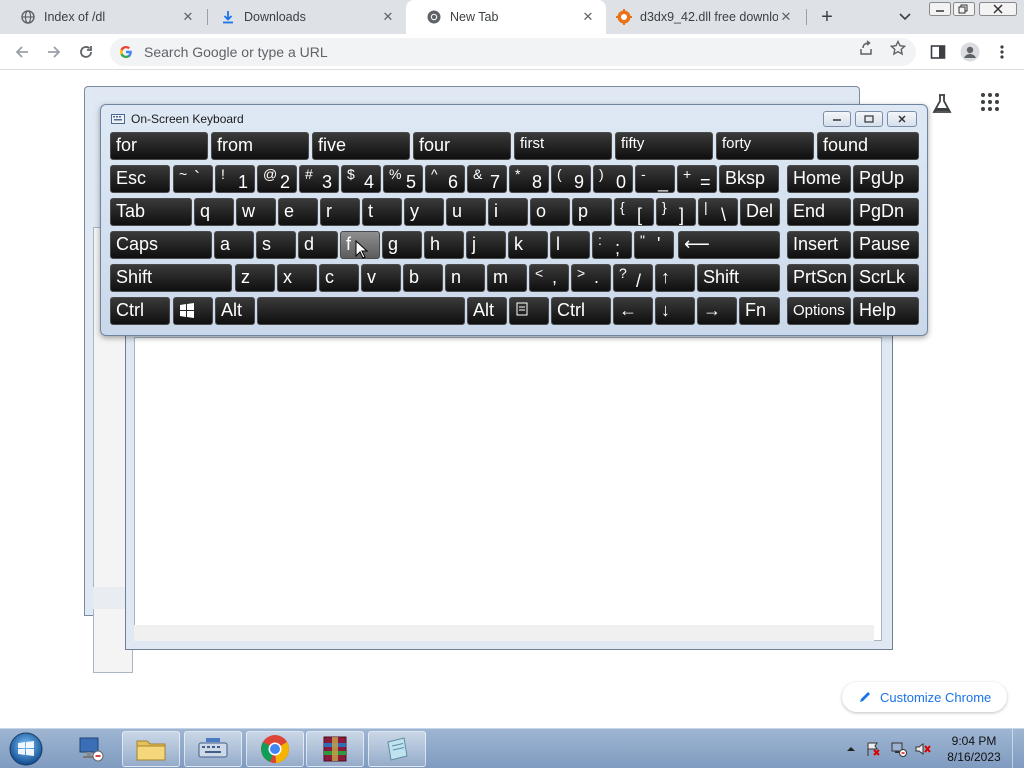 The image size is (1024, 772). Describe the element at coordinates (528, 245) in the screenshot. I see `key-k: k` at that location.